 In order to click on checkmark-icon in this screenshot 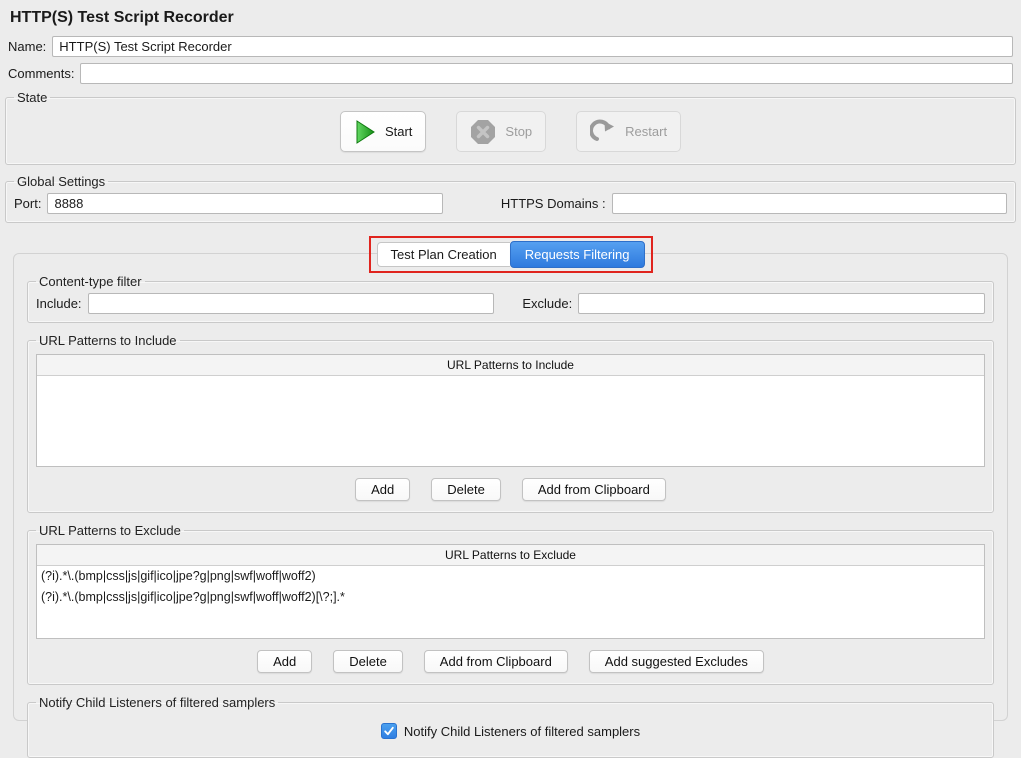, I will do `click(389, 731)`.